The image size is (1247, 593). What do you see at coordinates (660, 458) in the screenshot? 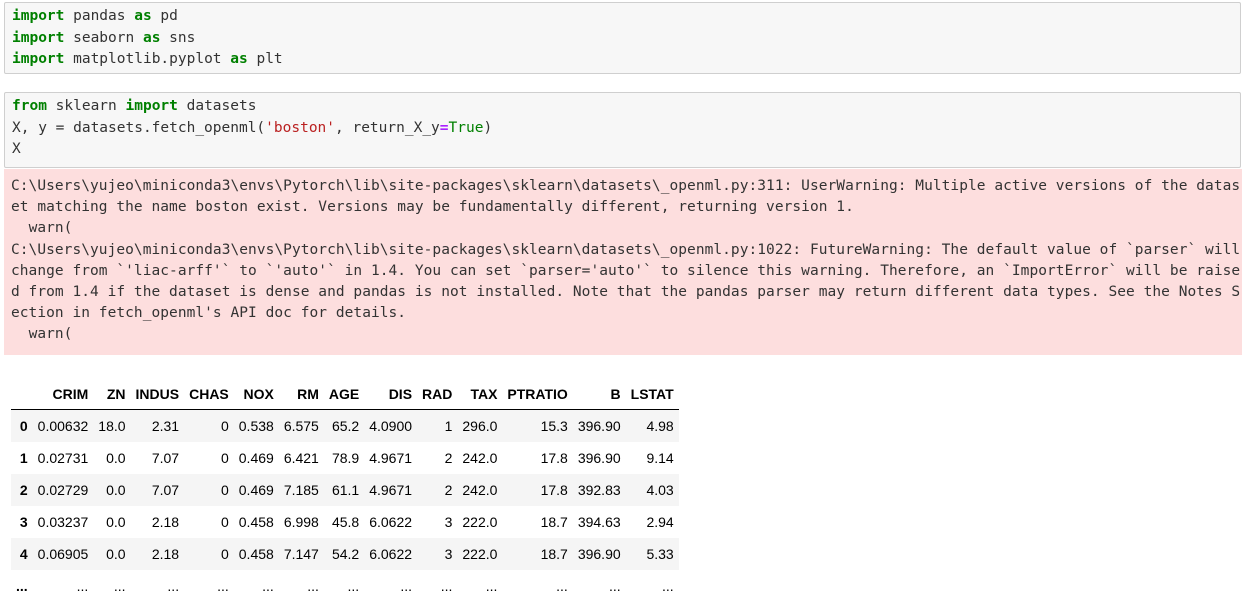
I see `table-cell: 9.14` at bounding box center [660, 458].